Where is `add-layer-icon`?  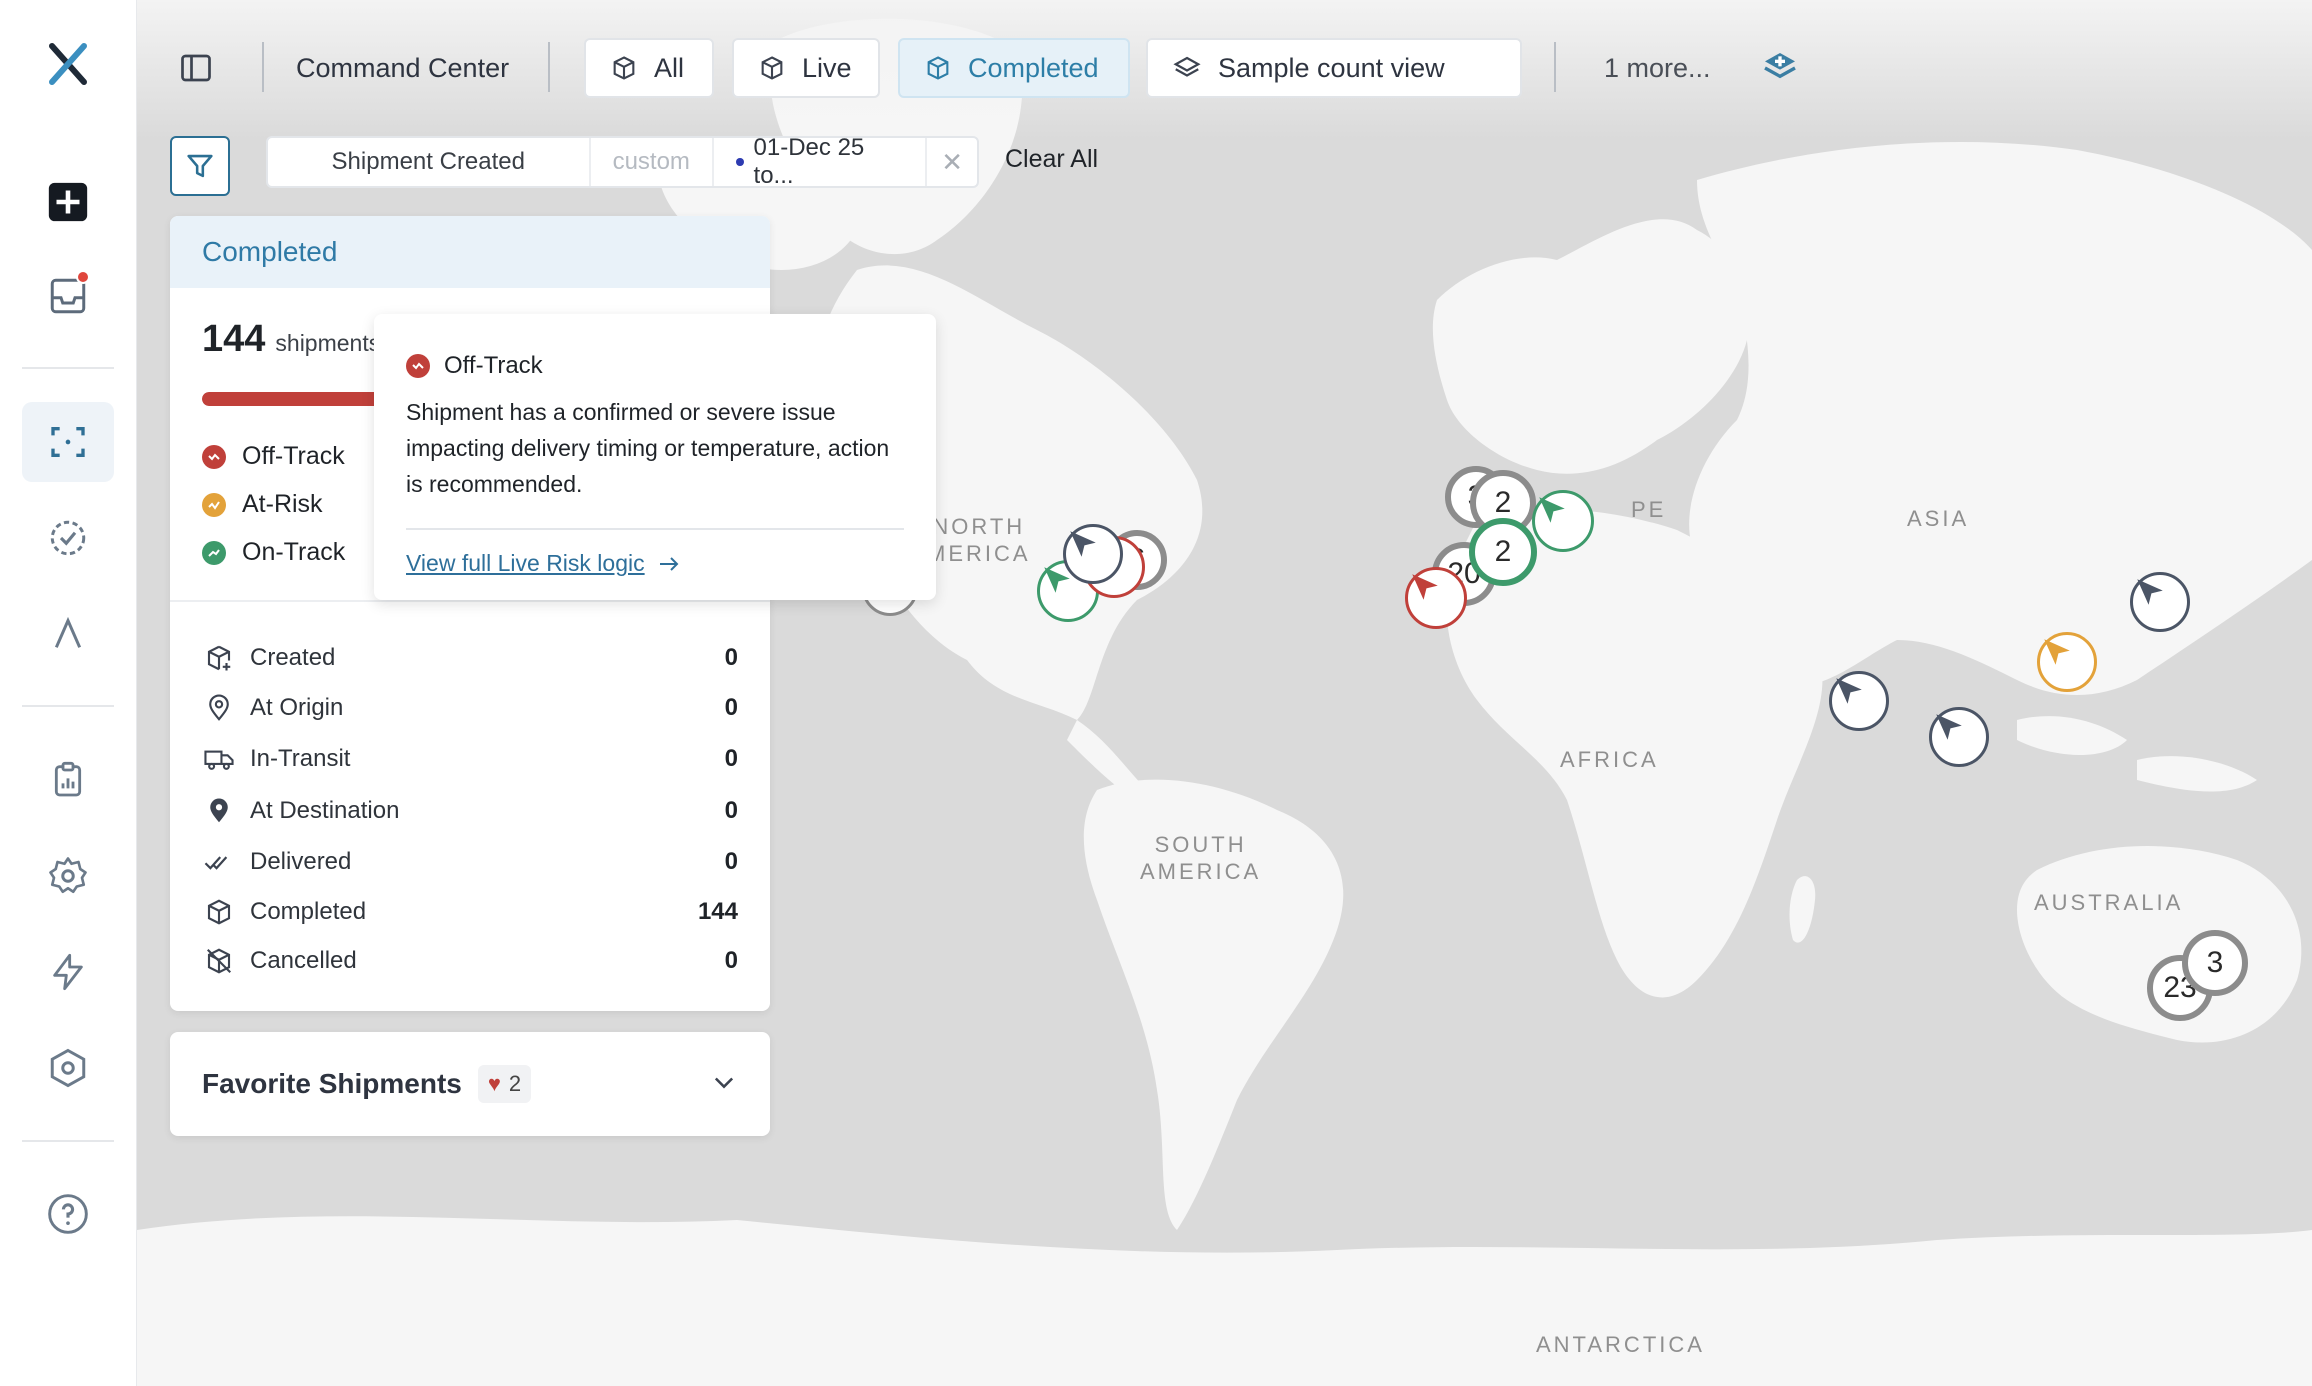
add-layer-icon is located at coordinates (1780, 66).